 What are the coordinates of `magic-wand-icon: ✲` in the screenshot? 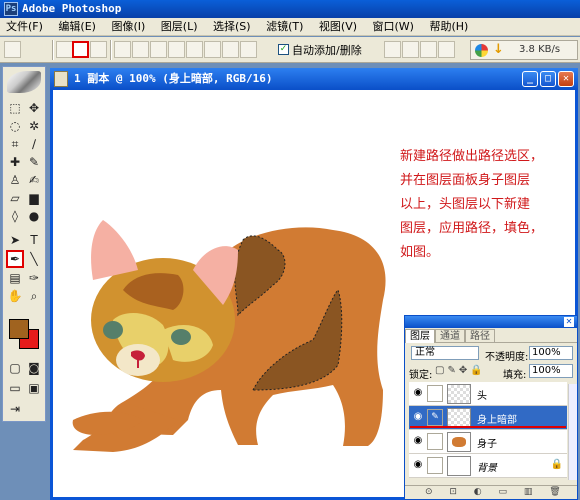 It's located at (34, 126).